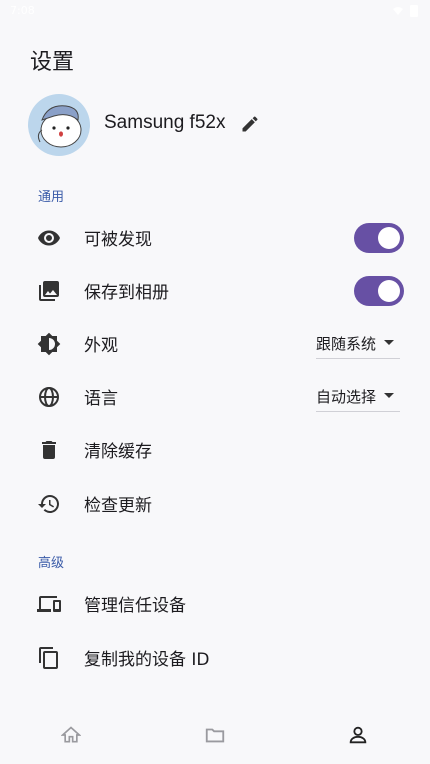 The width and height of the screenshot is (430, 764). I want to click on setting-label: 复制我的设备 ID, so click(147, 660).